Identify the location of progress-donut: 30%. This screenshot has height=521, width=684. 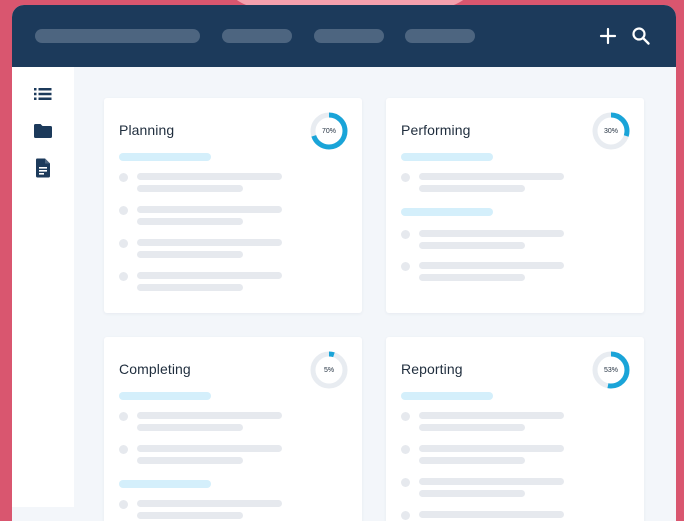
(611, 131).